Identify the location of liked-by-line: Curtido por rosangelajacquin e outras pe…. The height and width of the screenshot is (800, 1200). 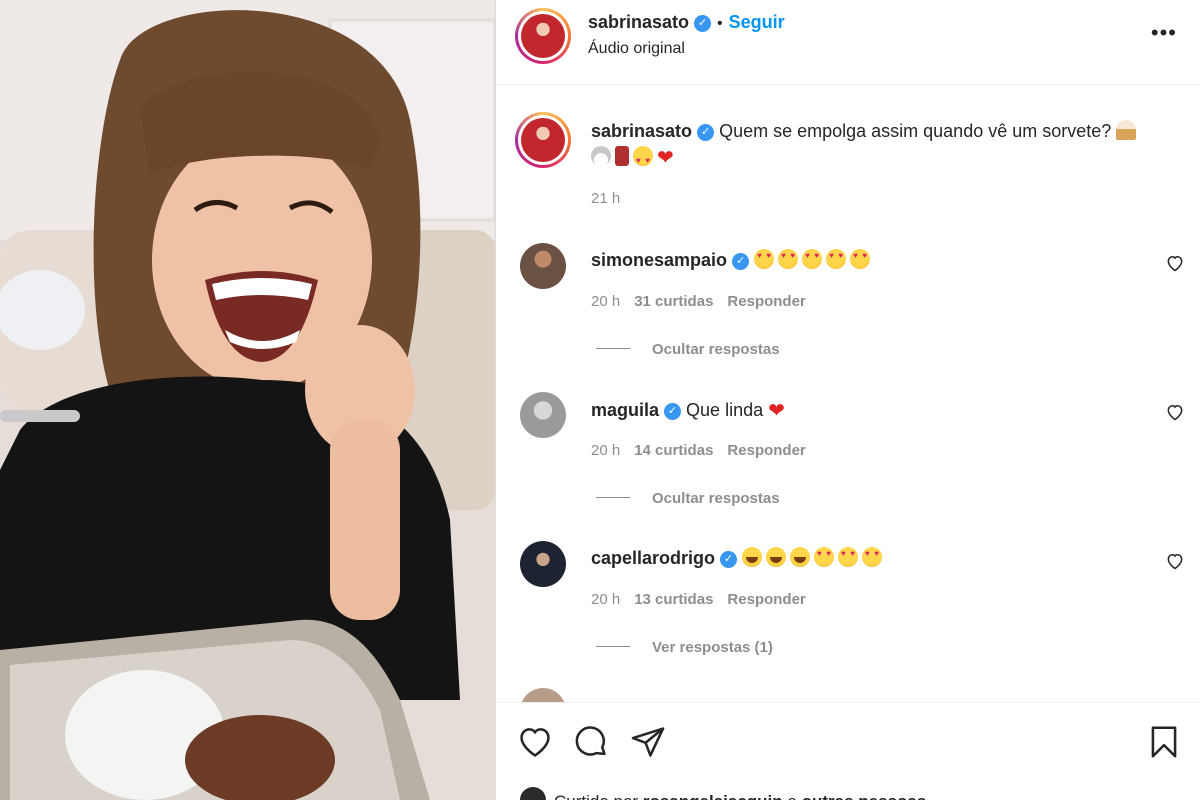
(723, 793).